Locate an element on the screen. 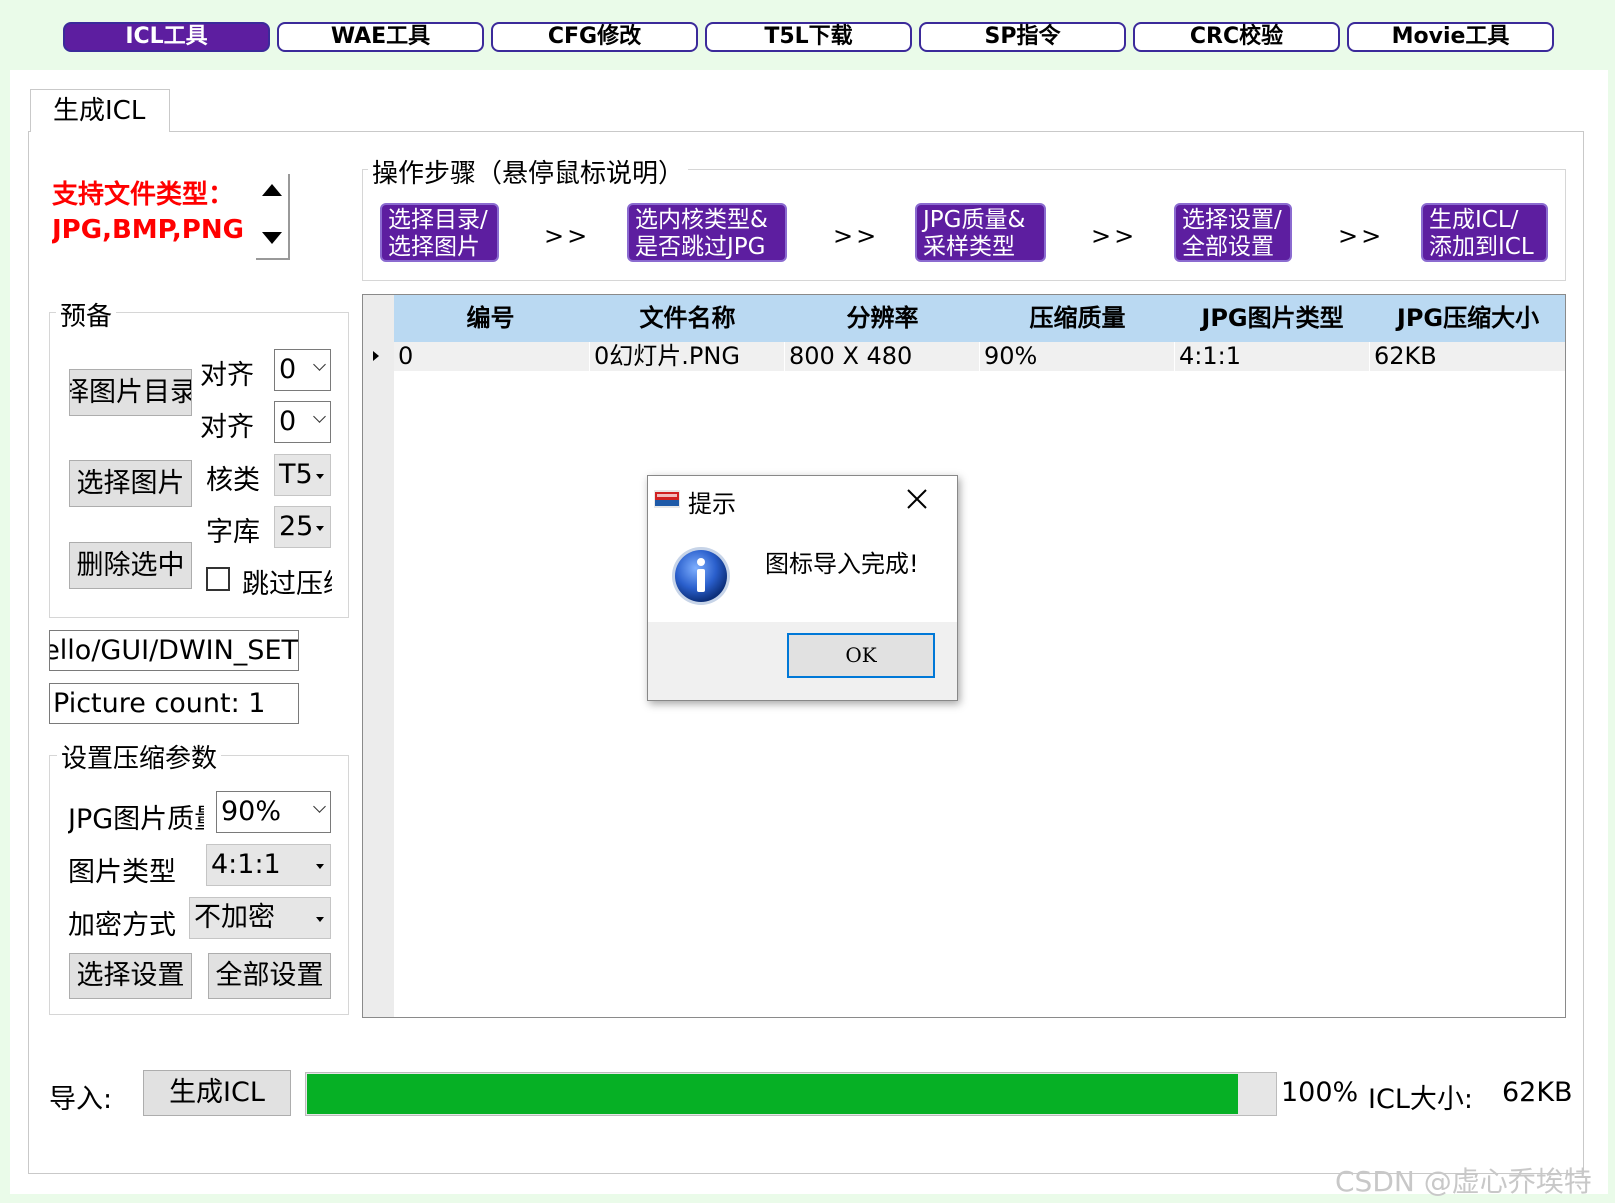  select-image-button: 选择图片 is located at coordinates (130, 483).